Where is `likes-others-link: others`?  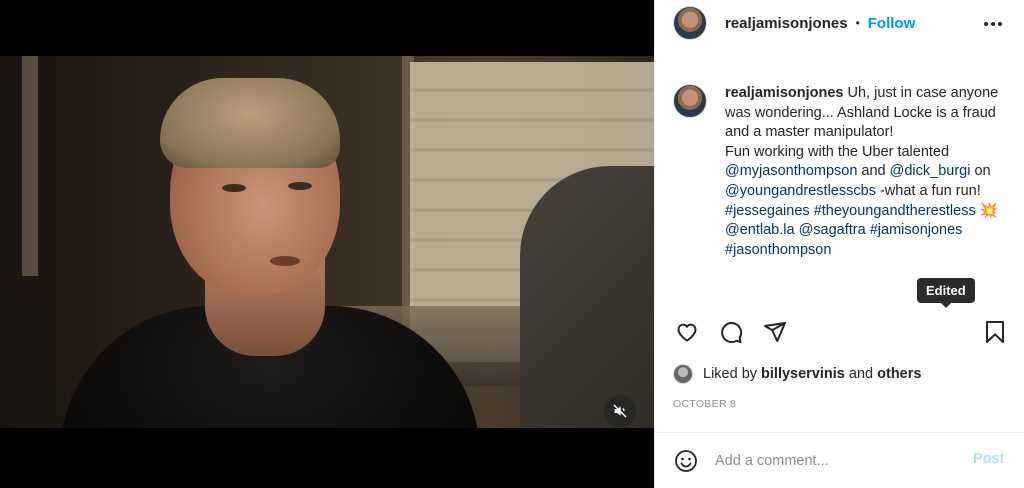
likes-others-link: others is located at coordinates (899, 374).